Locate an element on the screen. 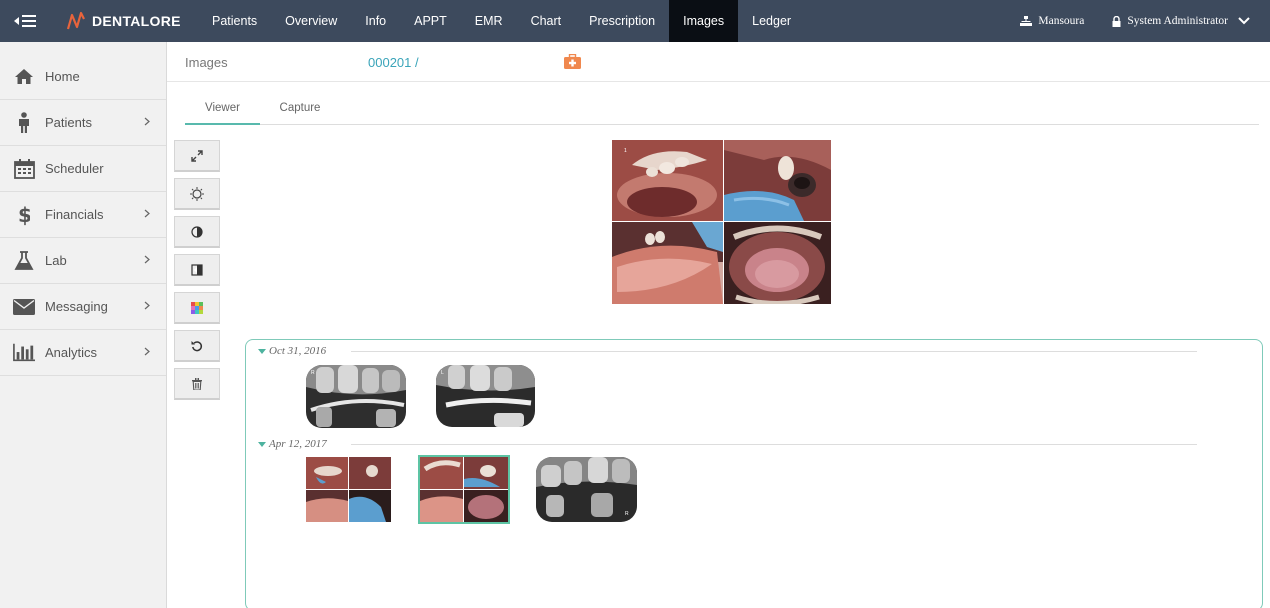 This screenshot has width=1270, height=608. reset-icon is located at coordinates (197, 345).